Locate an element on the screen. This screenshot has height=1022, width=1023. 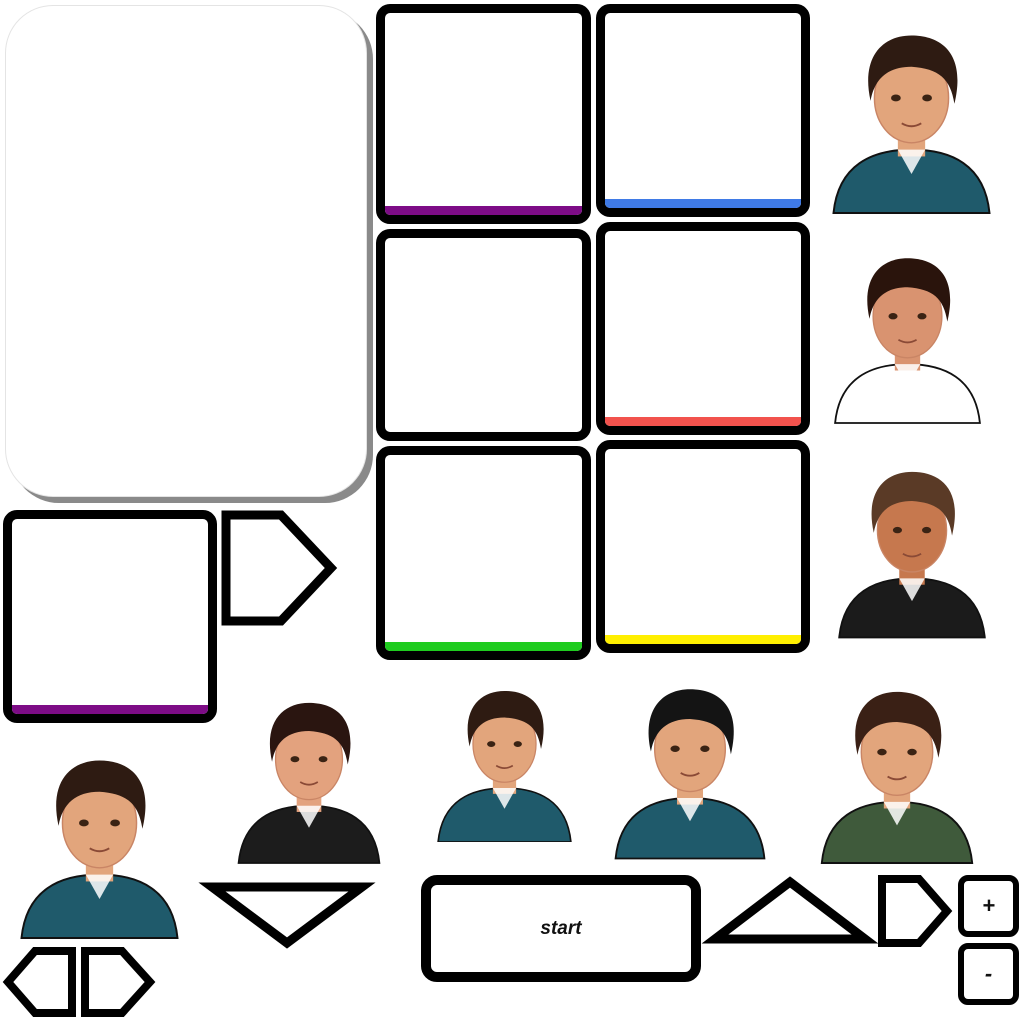
next-button is located at coordinates (118, 982).